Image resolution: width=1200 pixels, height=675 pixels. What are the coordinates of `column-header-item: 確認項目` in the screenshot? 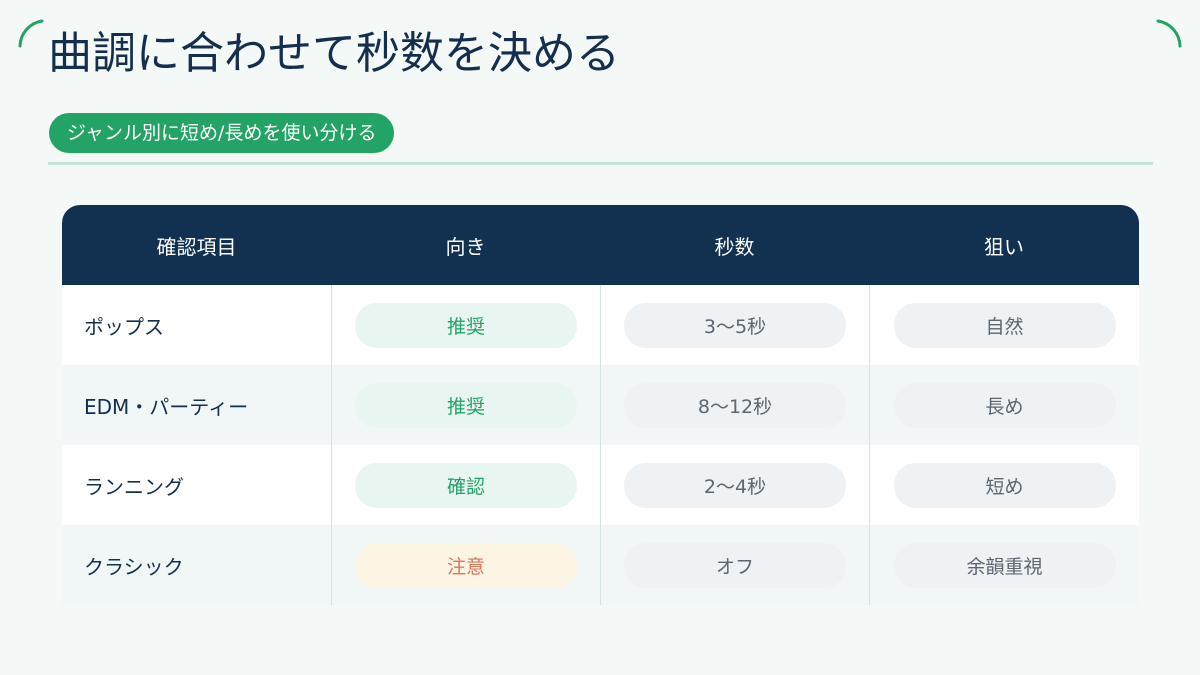 It's located at (196, 246).